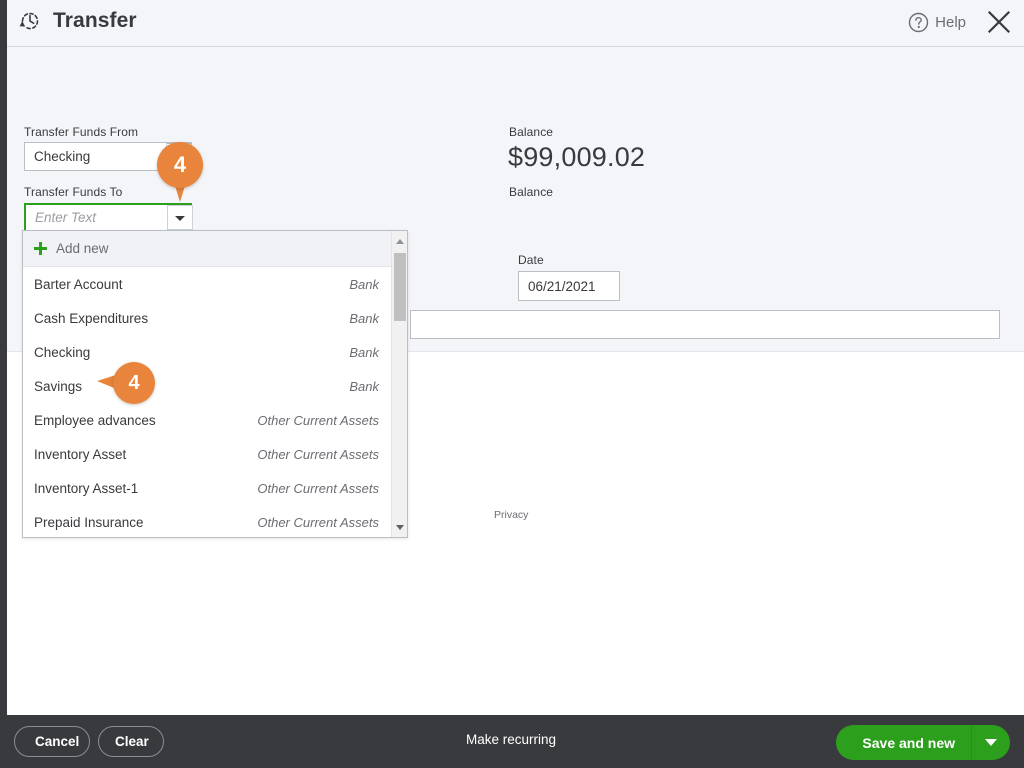  I want to click on dropdown-option-name: Employee advances, so click(95, 420).